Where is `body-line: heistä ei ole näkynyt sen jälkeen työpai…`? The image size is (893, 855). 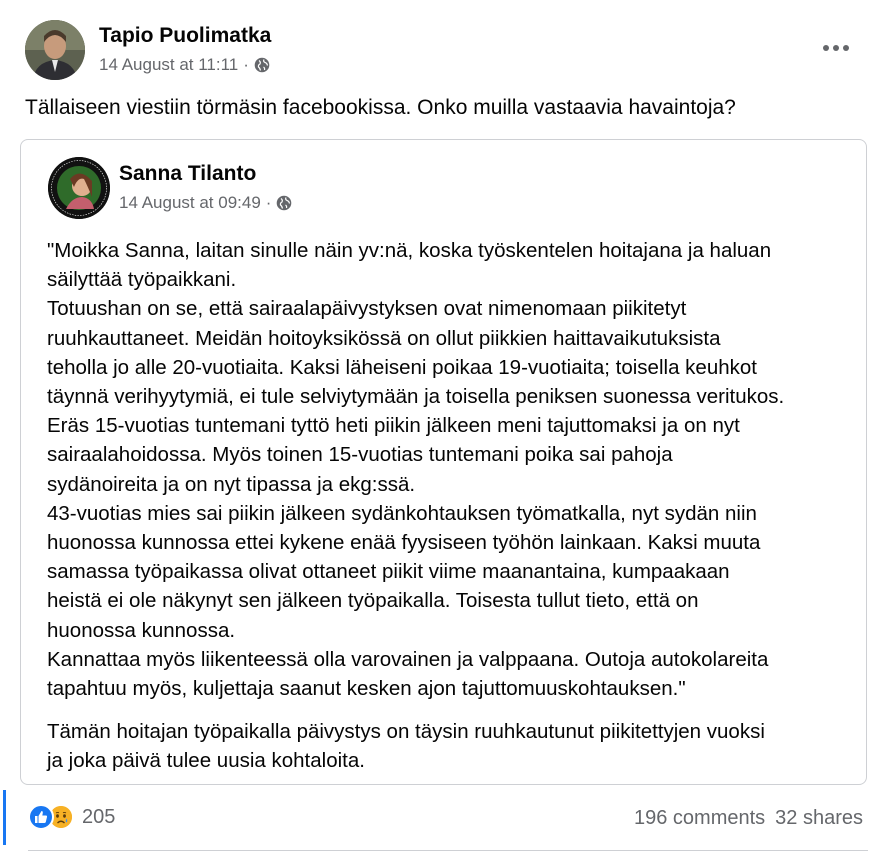 body-line: heistä ei ole näkynyt sen jälkeen työpai… is located at coordinates (373, 601).